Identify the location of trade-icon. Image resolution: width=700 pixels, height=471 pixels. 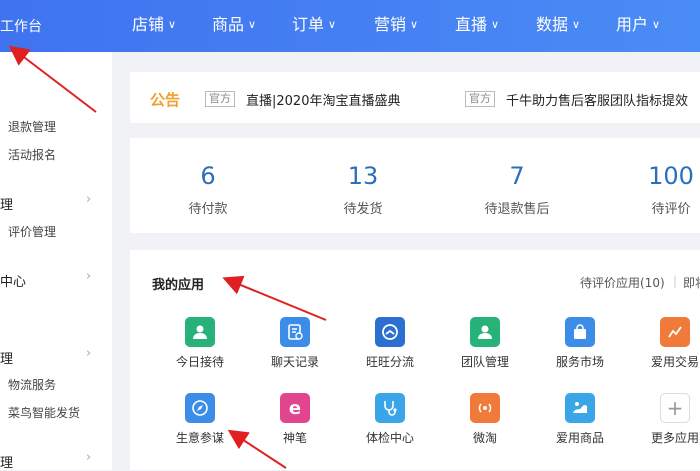
(675, 332).